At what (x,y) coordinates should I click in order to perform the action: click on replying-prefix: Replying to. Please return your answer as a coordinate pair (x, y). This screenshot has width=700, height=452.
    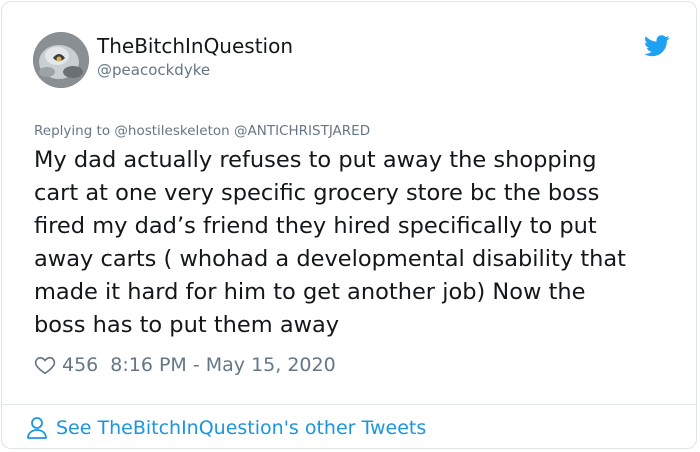
    Looking at the image, I should click on (72, 131).